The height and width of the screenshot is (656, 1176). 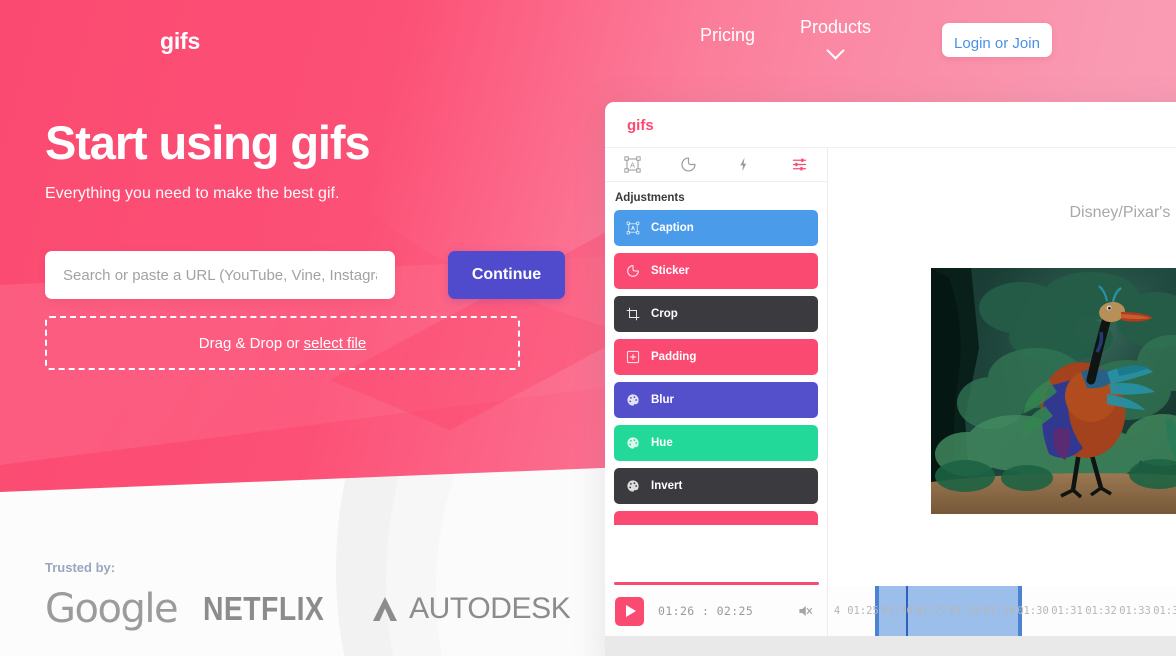 What do you see at coordinates (180, 41) in the screenshot?
I see `site-logo: gifs` at bounding box center [180, 41].